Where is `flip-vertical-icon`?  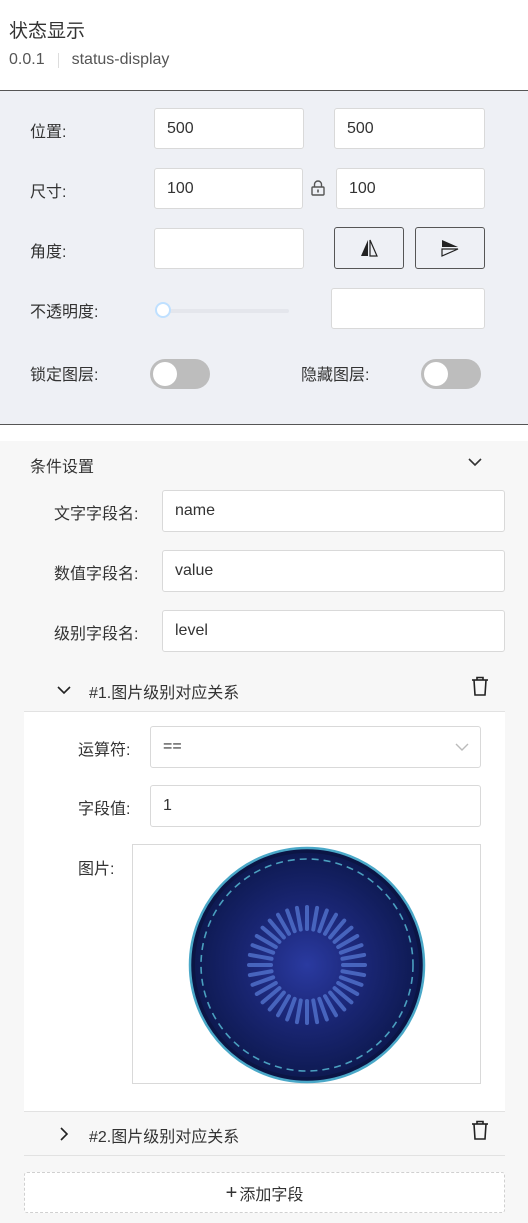
flip-vertical-icon is located at coordinates (450, 248).